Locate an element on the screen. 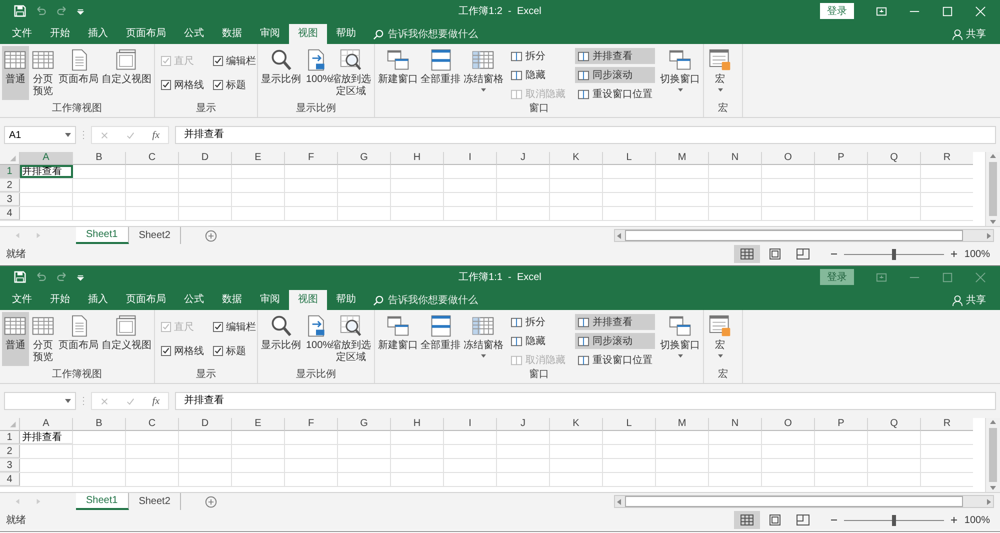 The image size is (1000, 533). save-icon is located at coordinates (20, 277).